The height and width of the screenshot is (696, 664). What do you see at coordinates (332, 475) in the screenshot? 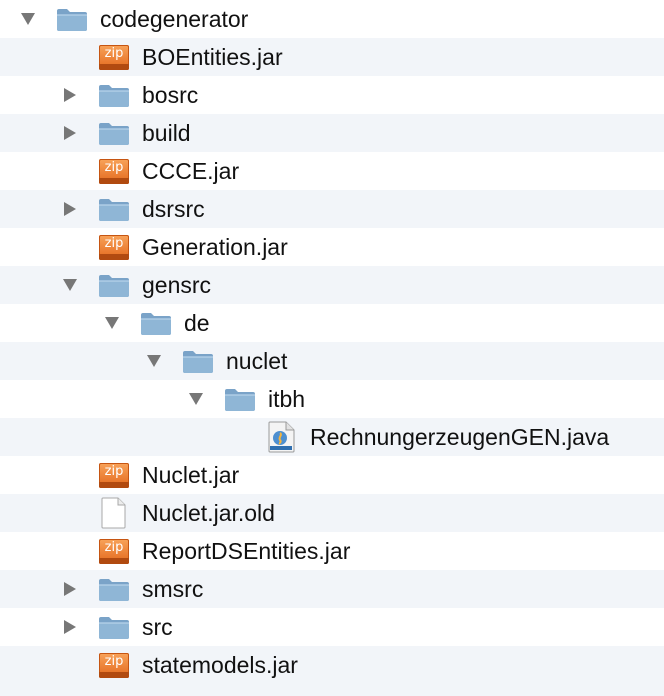
I see `tree-row: zip Nuclet.jar` at bounding box center [332, 475].